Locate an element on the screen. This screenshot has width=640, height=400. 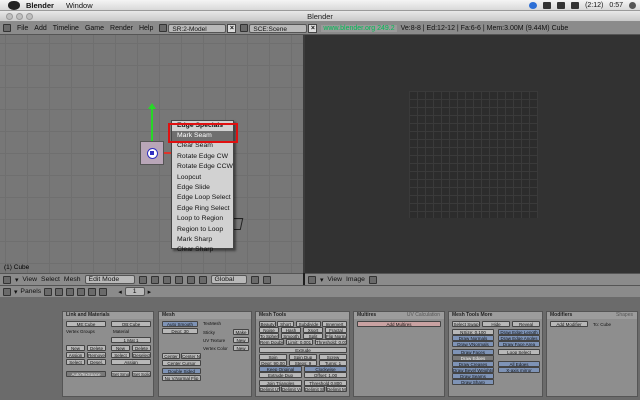
volume-icon is located at coordinates (575, 5).